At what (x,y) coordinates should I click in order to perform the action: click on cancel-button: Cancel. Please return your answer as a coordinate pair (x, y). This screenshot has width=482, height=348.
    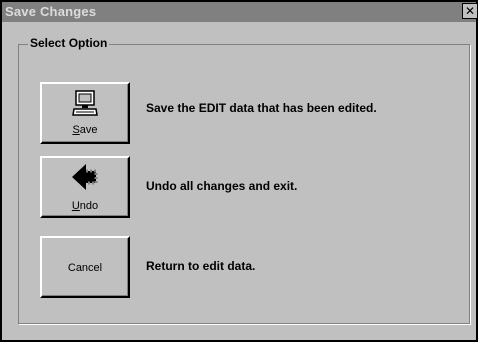
    Looking at the image, I should click on (85, 267).